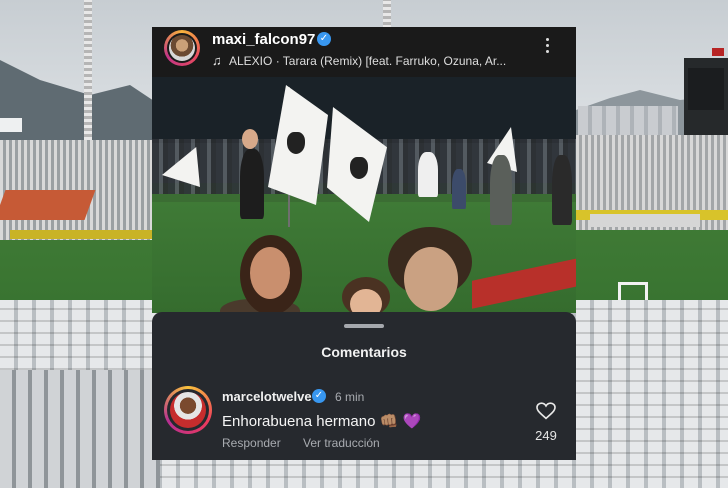 This screenshot has width=728, height=488. Describe the element at coordinates (341, 443) in the screenshot. I see `see-translation-button: Ver traducción` at that location.